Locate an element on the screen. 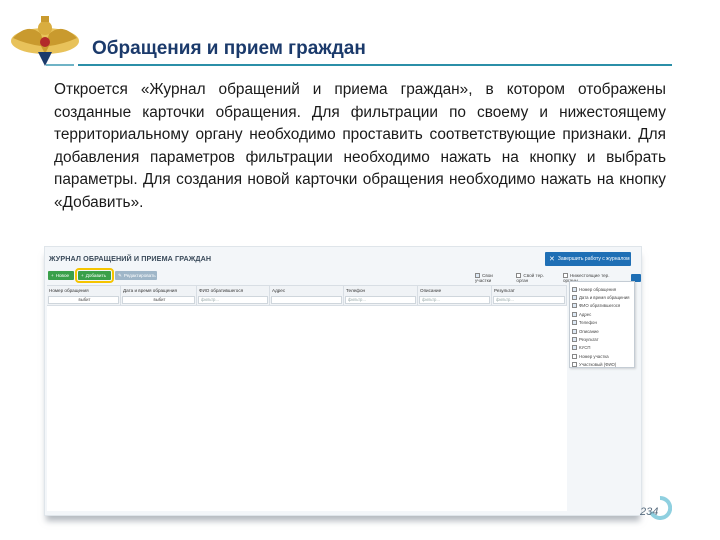 Image resolution: width=720 pixels, height=540 pixels. journal-toolbar: + Новое + Добавить ✎ Редактировать is located at coordinates (102, 275).